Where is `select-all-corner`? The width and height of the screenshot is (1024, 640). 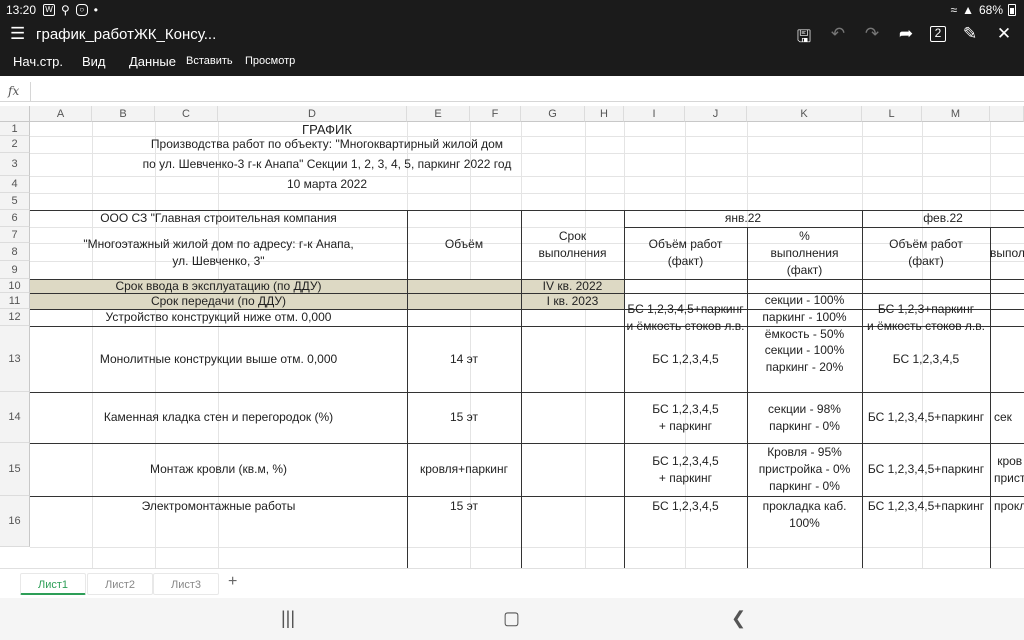 select-all-corner is located at coordinates (15, 114).